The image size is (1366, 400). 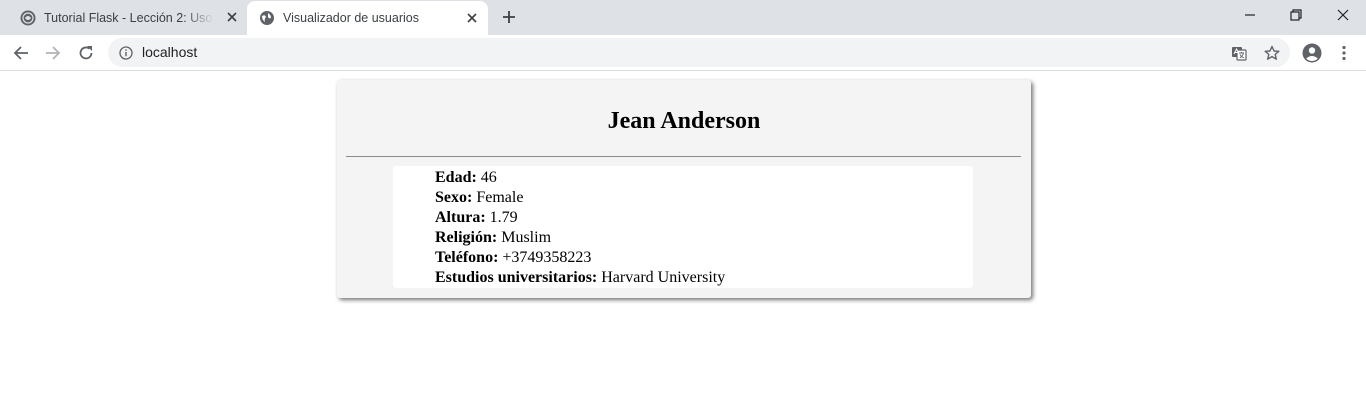 What do you see at coordinates (466, 237) in the screenshot?
I see `detail-label: Religión:` at bounding box center [466, 237].